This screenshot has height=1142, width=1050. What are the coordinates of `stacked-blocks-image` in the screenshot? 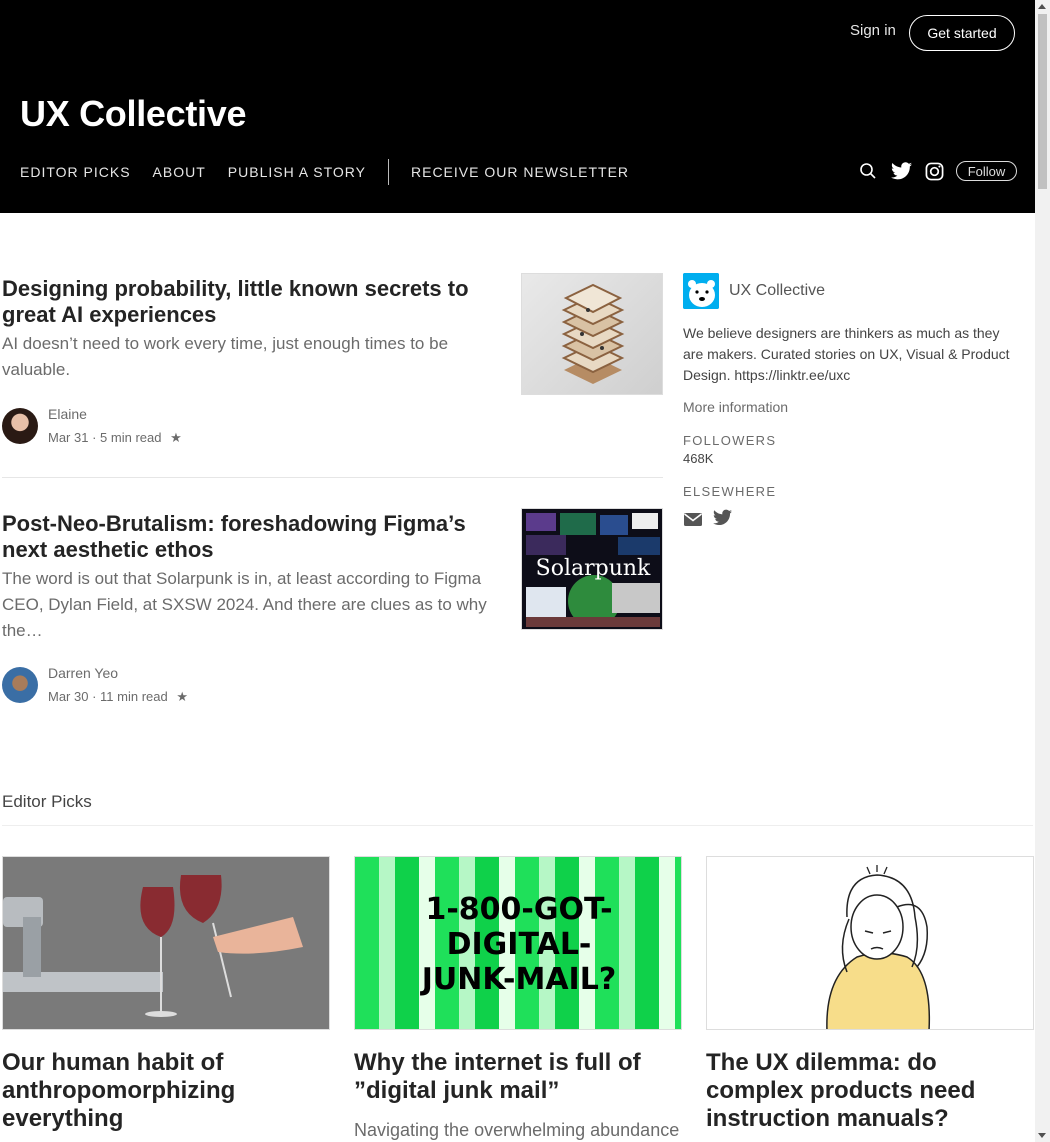 It's located at (593, 333).